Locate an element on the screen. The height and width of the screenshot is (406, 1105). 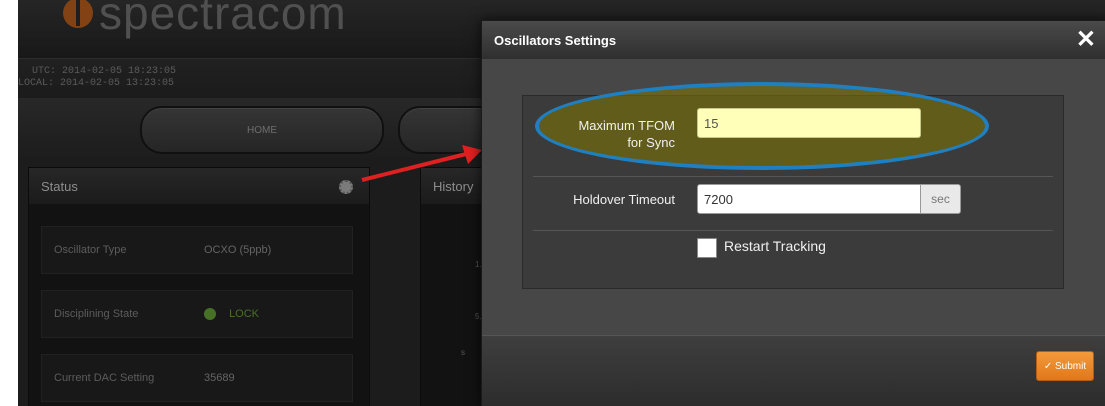
dialog-title: Oscillators Settings is located at coordinates (555, 40).